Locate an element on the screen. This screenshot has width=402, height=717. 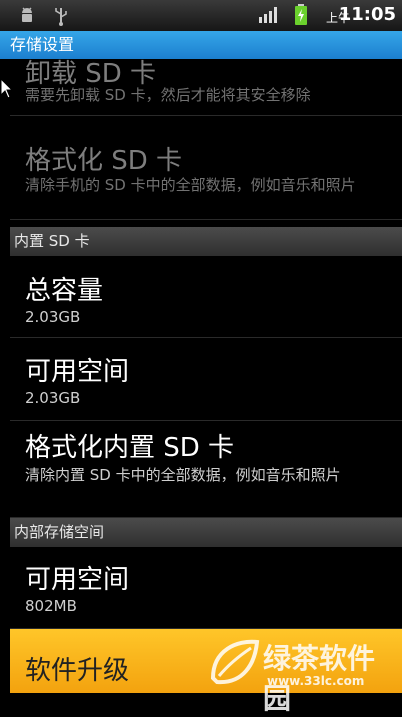
format-sd-summary: 清除手机的 SD 卡中的全部数据，例如音乐和照片 is located at coordinates (190, 185).